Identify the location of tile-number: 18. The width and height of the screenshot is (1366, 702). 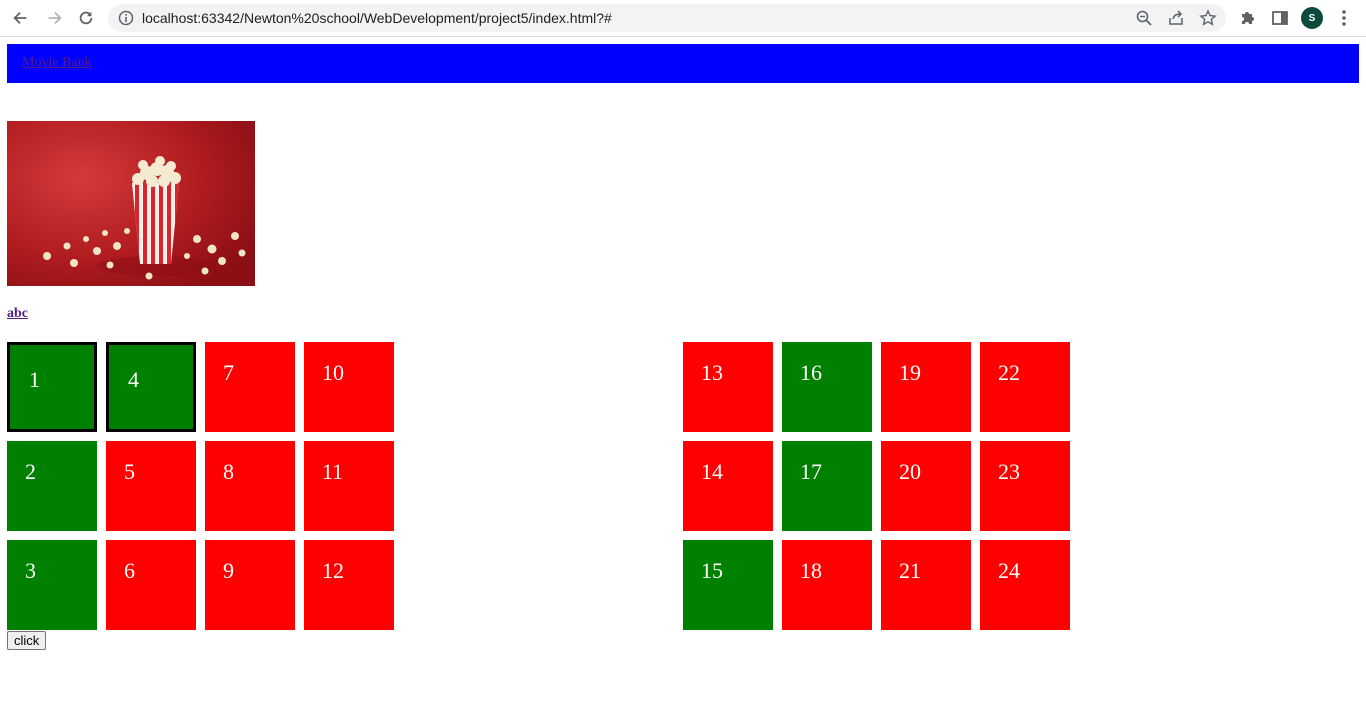
(811, 570).